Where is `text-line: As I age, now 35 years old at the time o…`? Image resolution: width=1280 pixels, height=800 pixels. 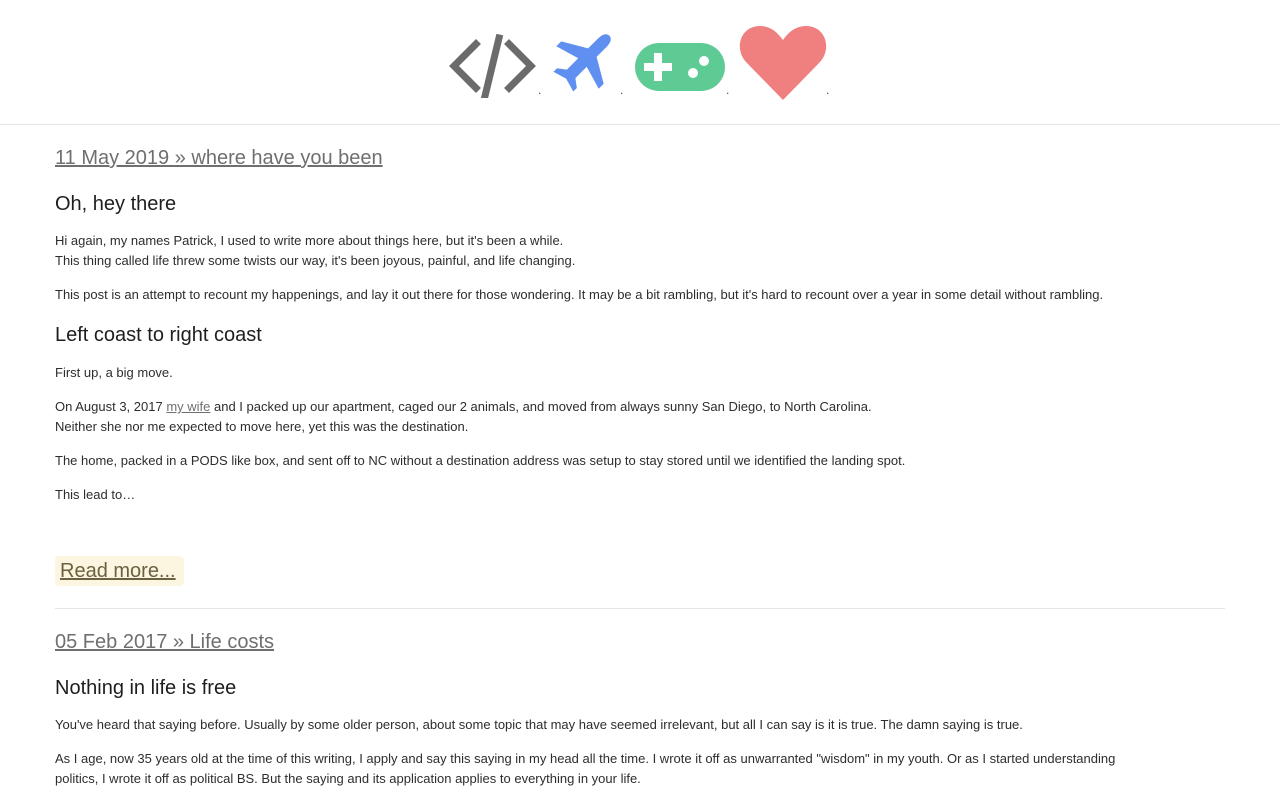 text-line: As I age, now 35 years old at the time o… is located at coordinates (585, 758).